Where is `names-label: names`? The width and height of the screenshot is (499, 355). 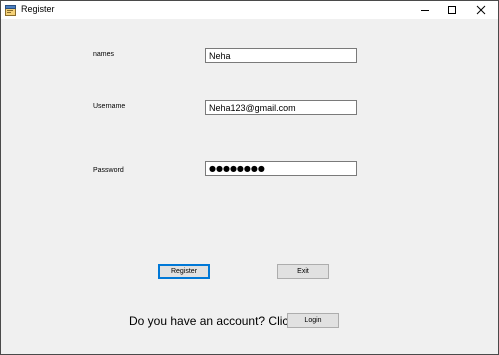 names-label: names is located at coordinates (104, 54).